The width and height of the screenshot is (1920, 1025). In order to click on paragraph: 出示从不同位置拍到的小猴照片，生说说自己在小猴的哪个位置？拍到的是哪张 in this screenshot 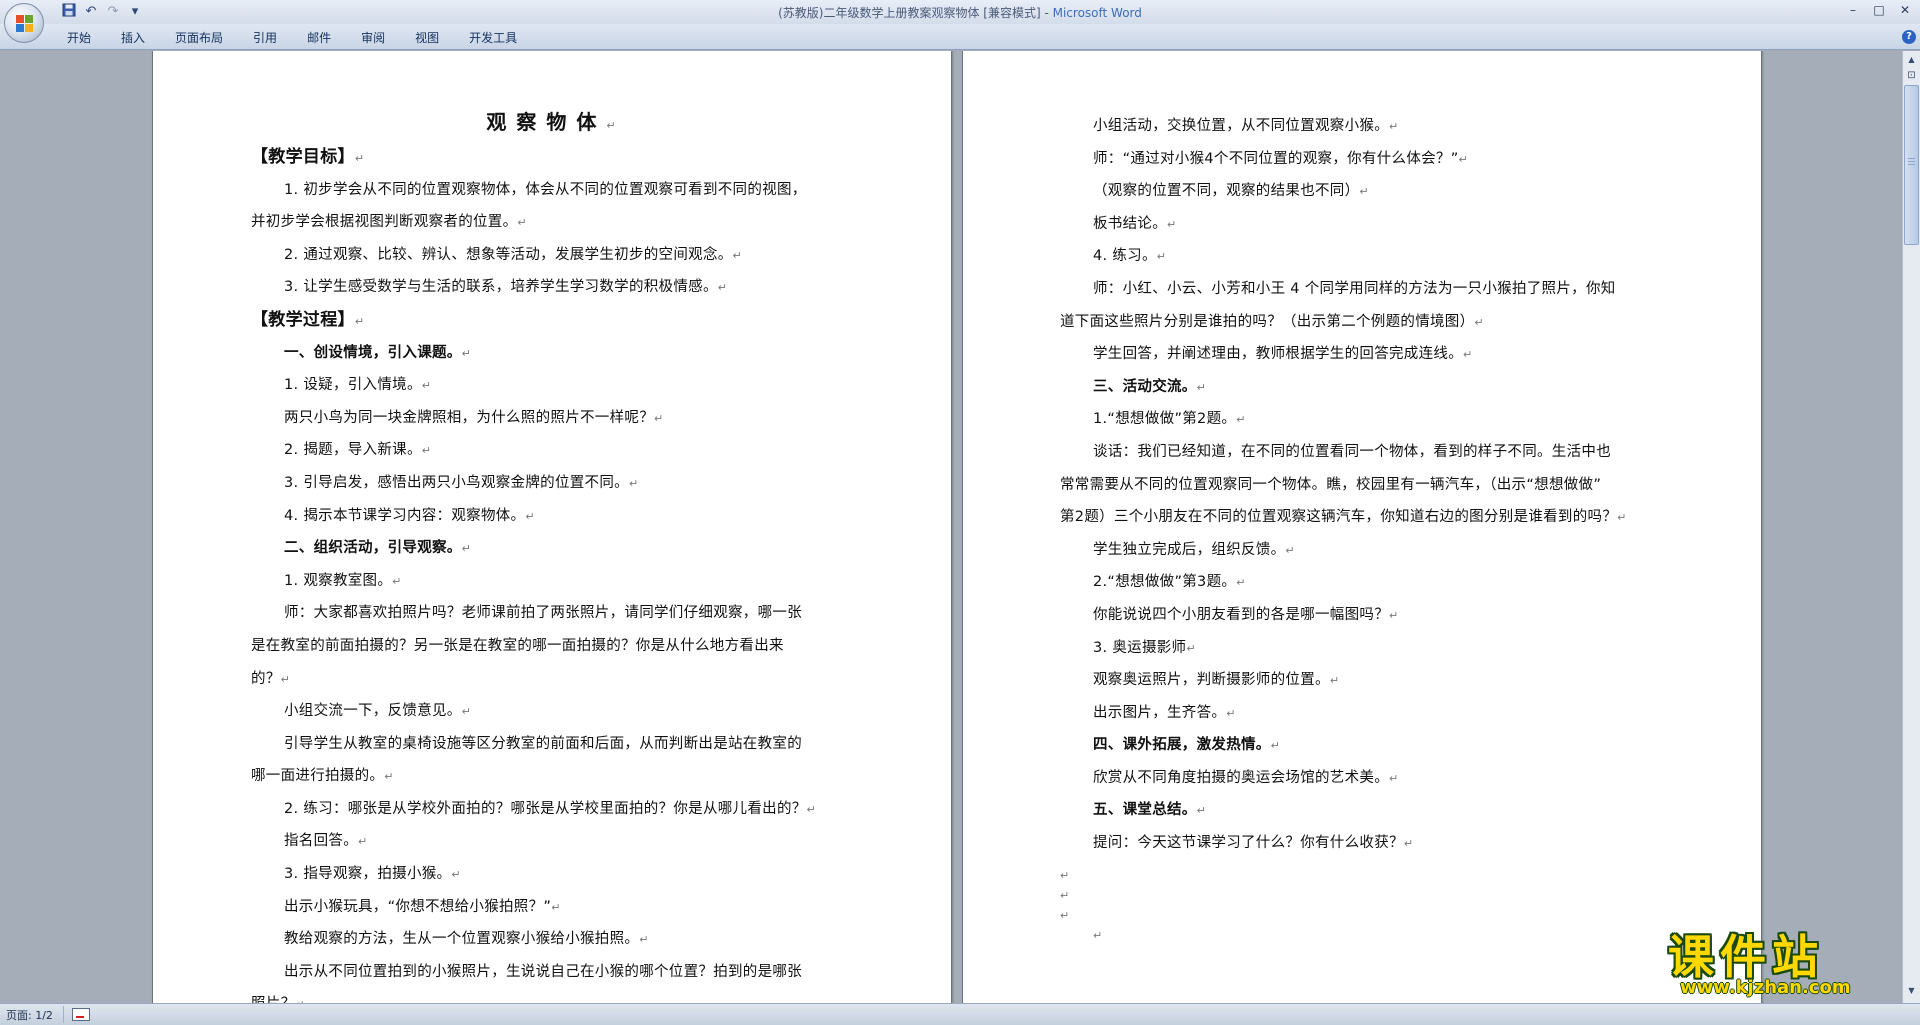, I will do `click(551, 972)`.